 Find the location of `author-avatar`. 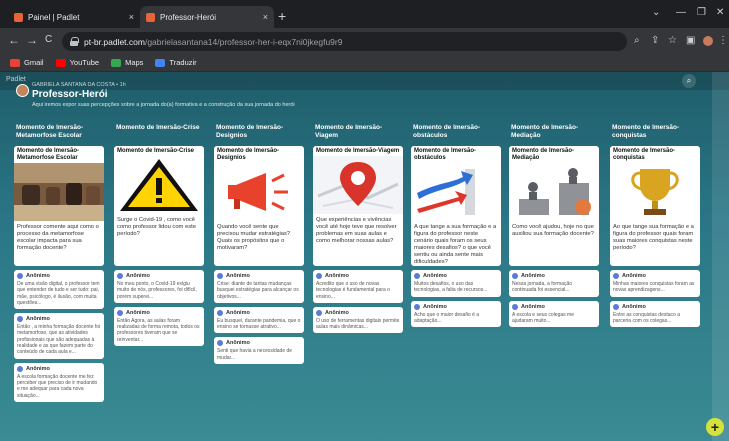

author-avatar is located at coordinates (22, 90).